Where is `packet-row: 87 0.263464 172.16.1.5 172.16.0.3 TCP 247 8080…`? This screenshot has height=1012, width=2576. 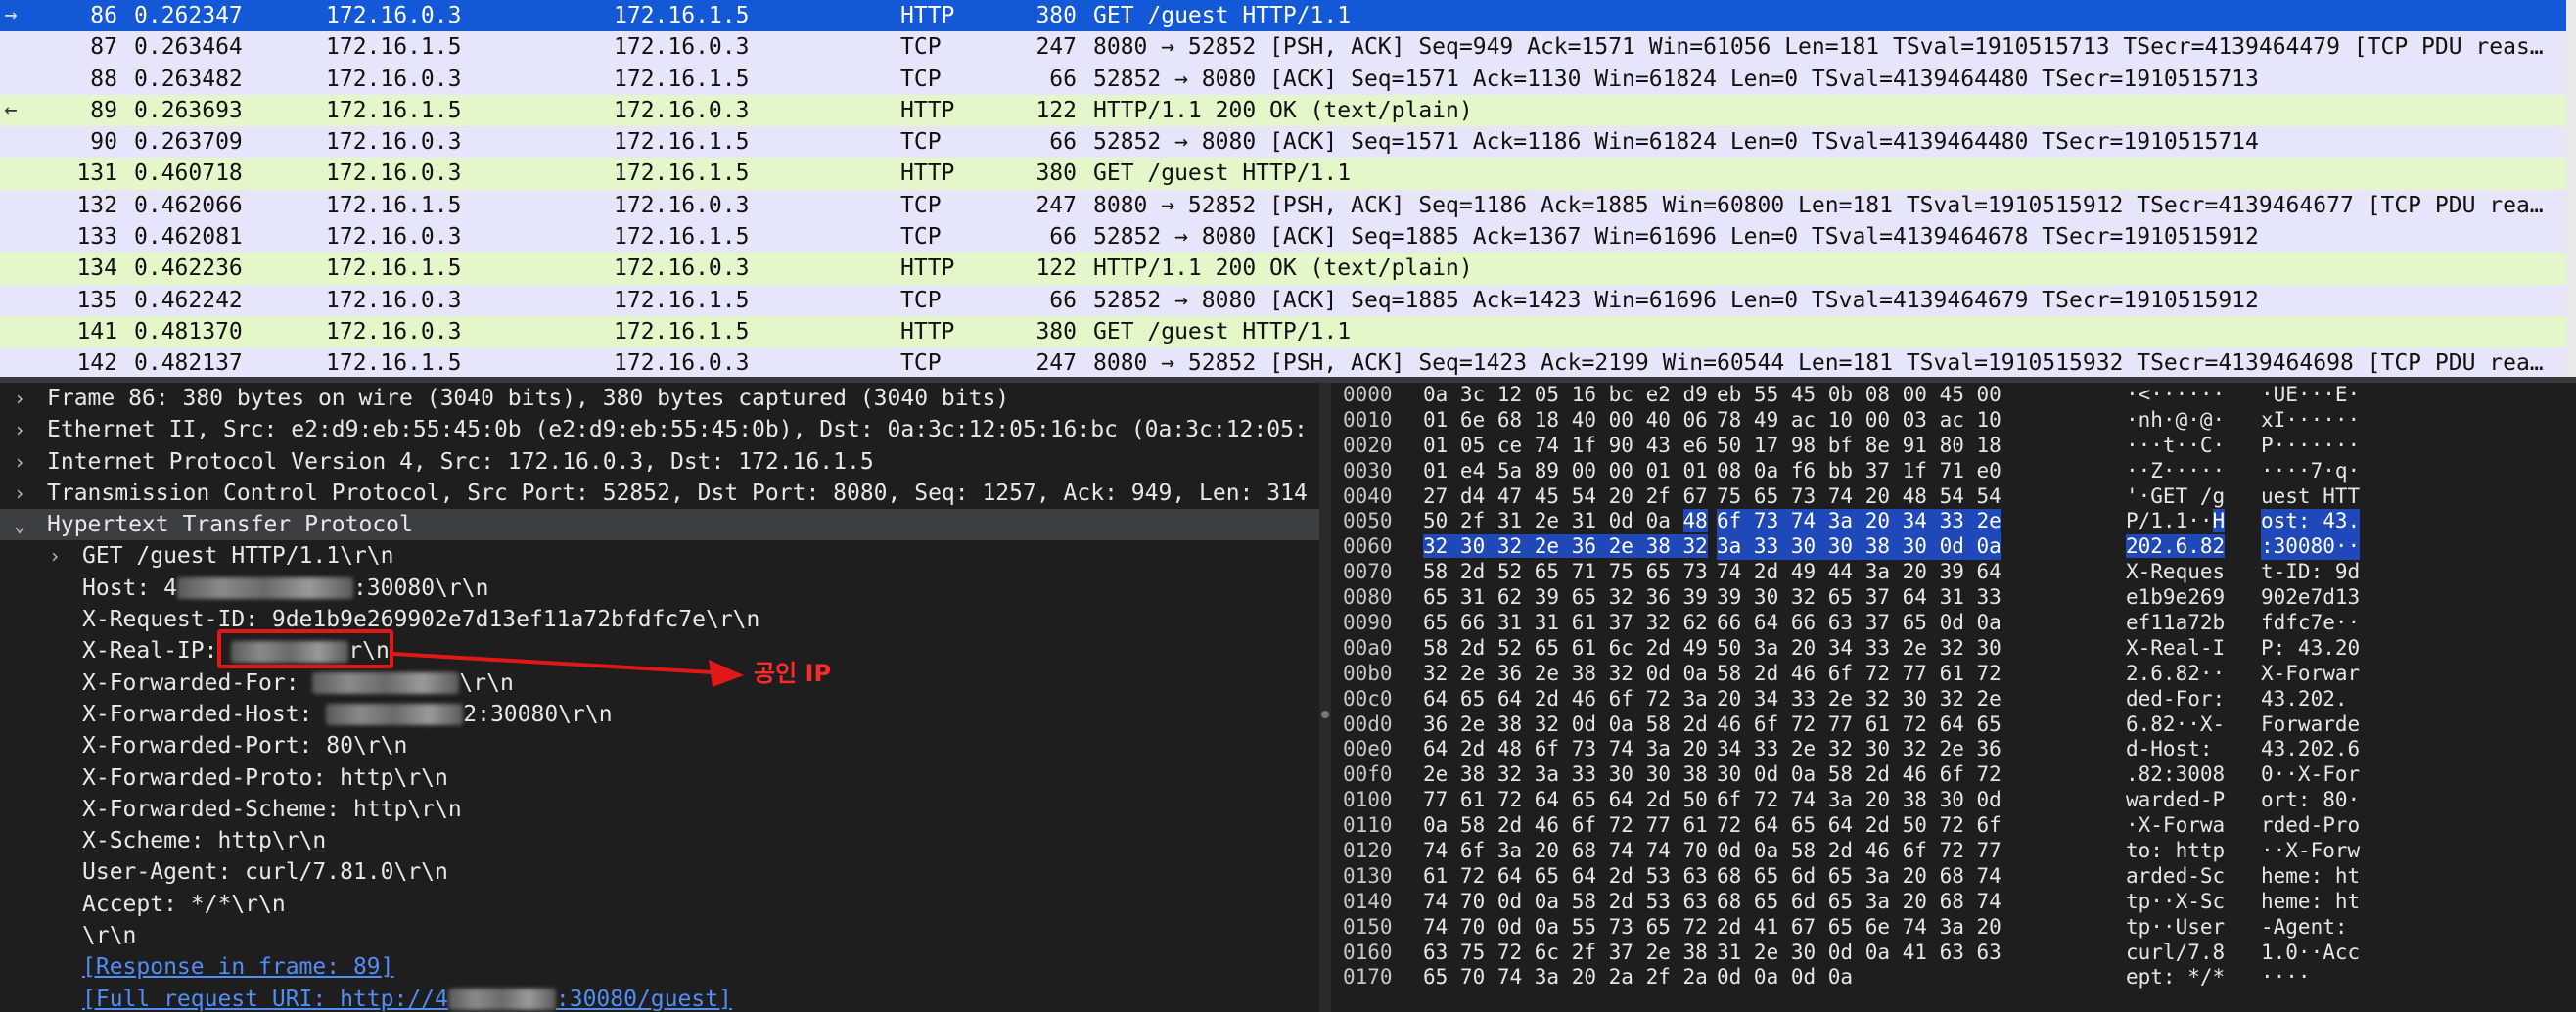
packet-row: 87 0.263464 172.16.1.5 172.16.0.3 TCP 247 8080… is located at coordinates (1288, 48).